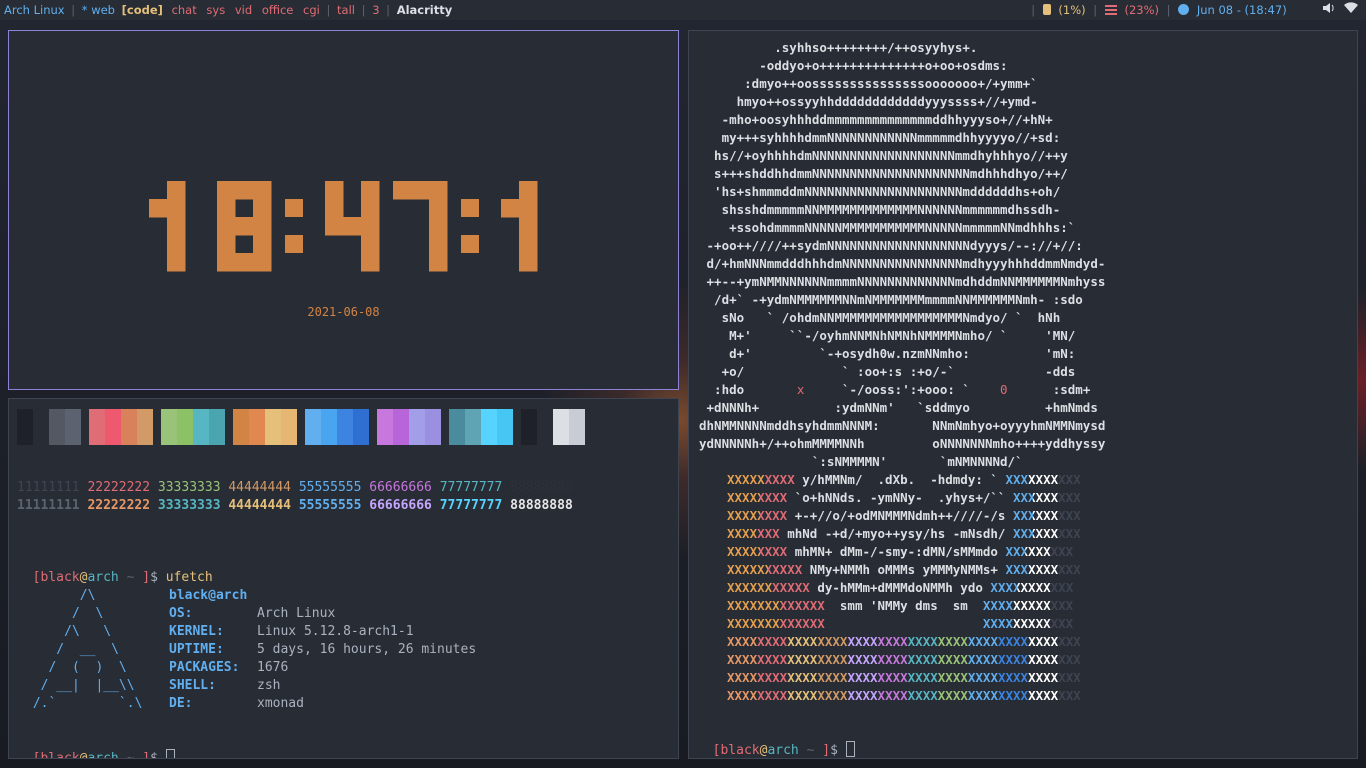  I want to click on workspace-cgi: cgi, so click(311, 10).